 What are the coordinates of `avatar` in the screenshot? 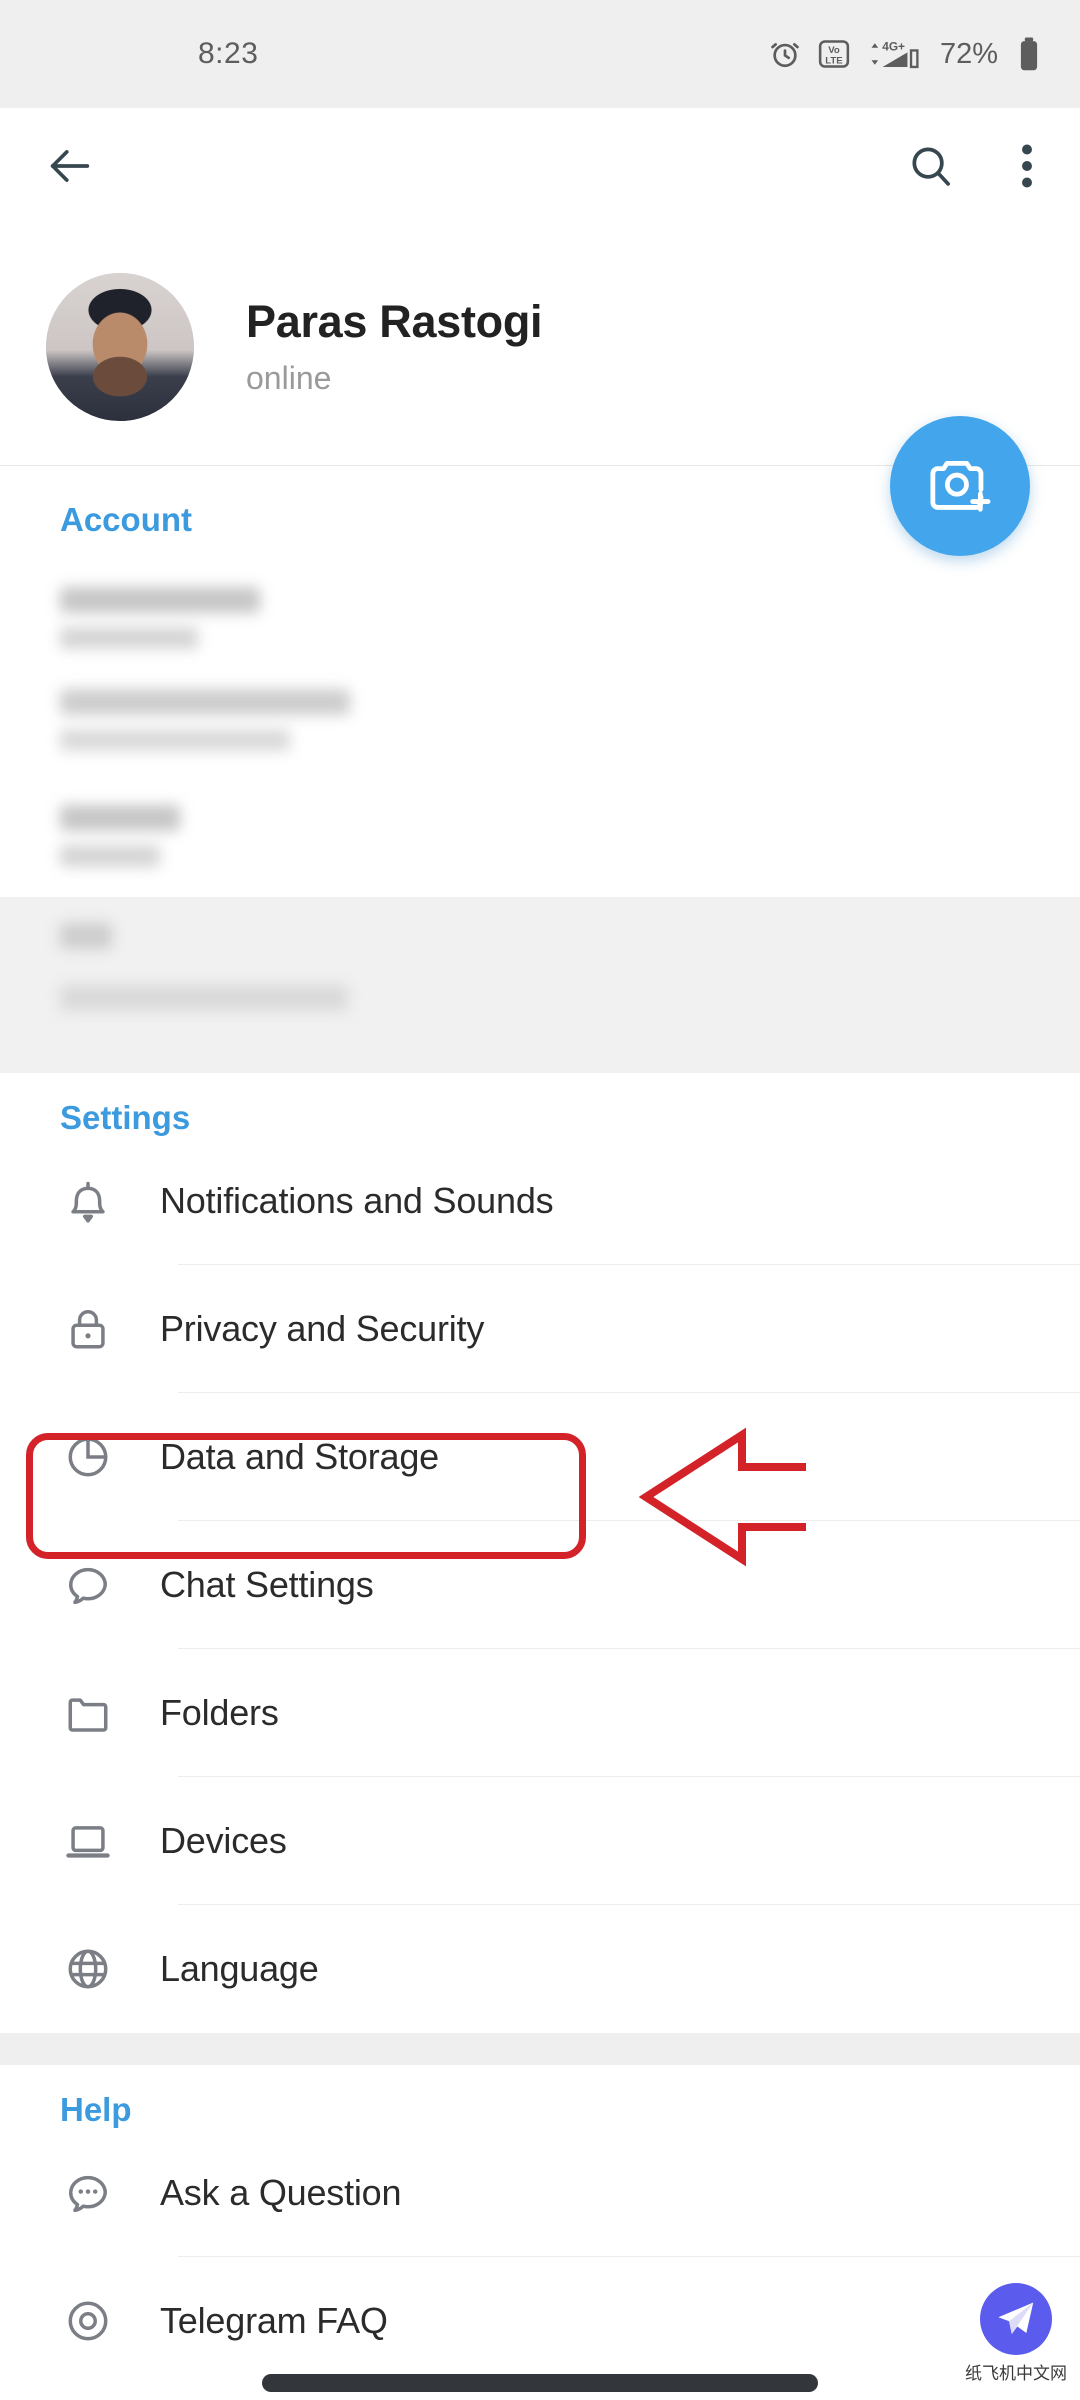 It's located at (120, 346).